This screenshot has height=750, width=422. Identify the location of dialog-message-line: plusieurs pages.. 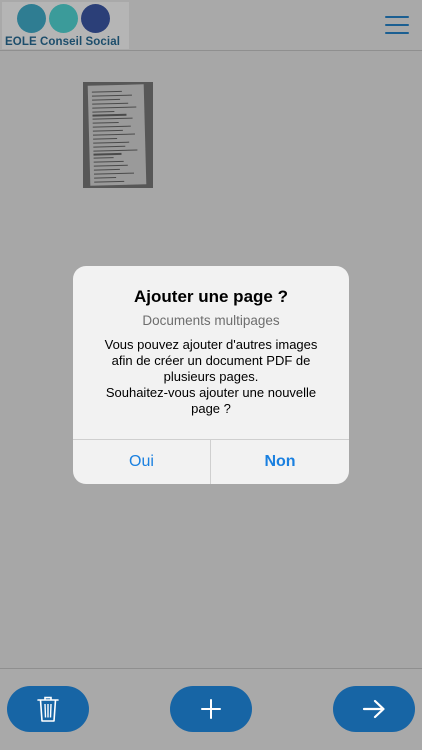
(211, 376).